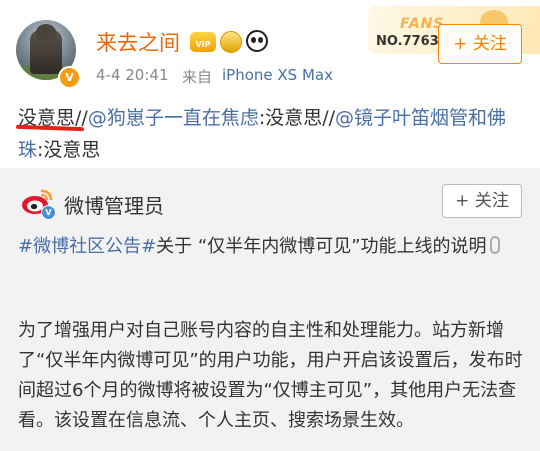  I want to click on verified-blue-icon: V, so click(48, 212).